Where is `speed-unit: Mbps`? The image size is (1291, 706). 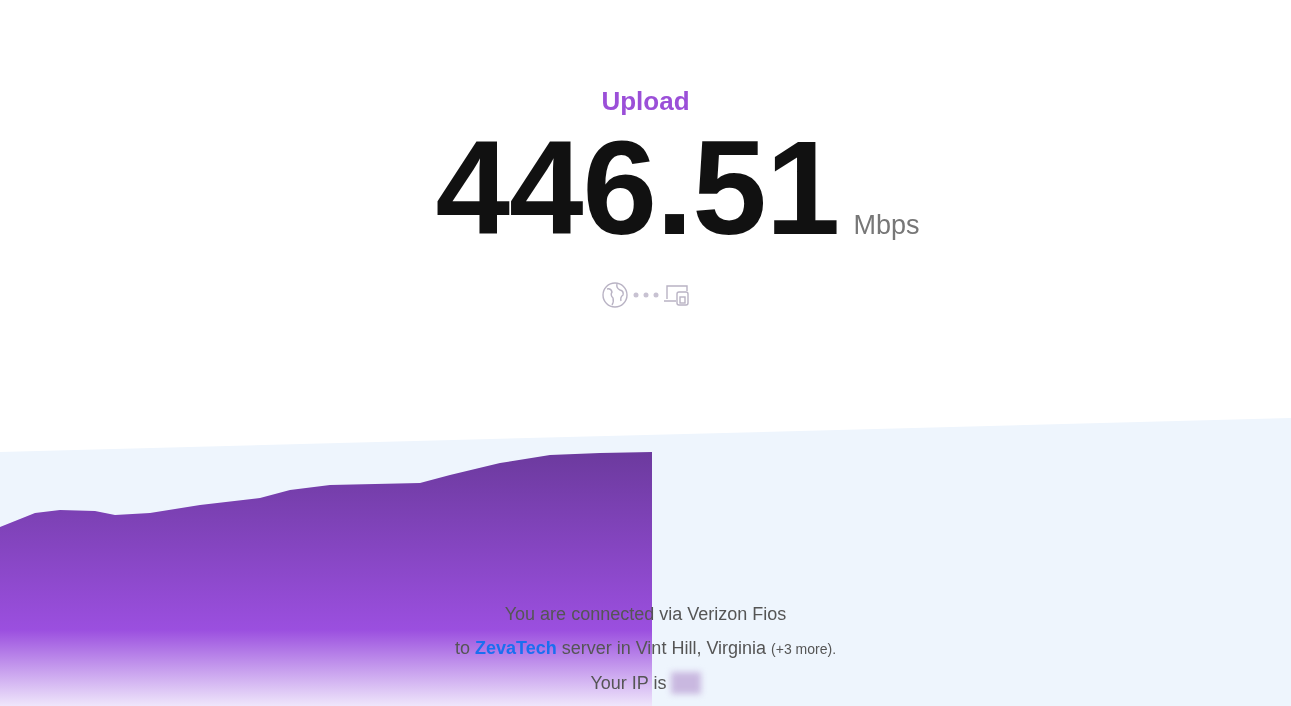
speed-unit: Mbps is located at coordinates (886, 225).